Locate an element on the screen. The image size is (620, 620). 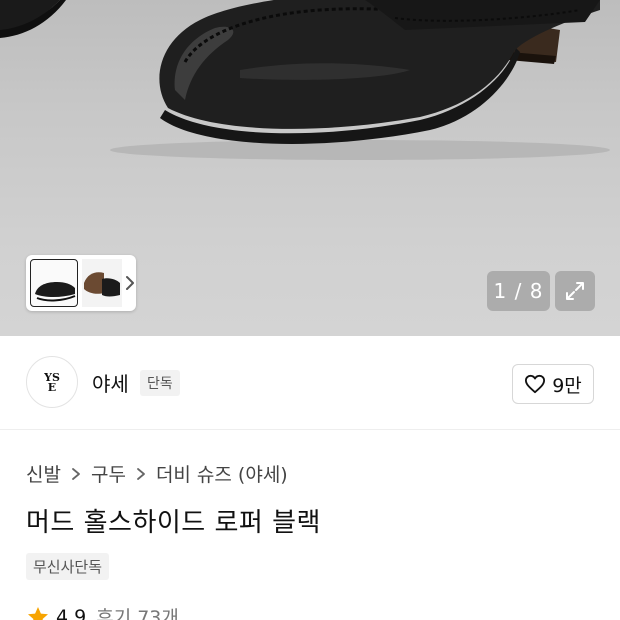
thumbnail-shoe-image is located at coordinates (55, 292).